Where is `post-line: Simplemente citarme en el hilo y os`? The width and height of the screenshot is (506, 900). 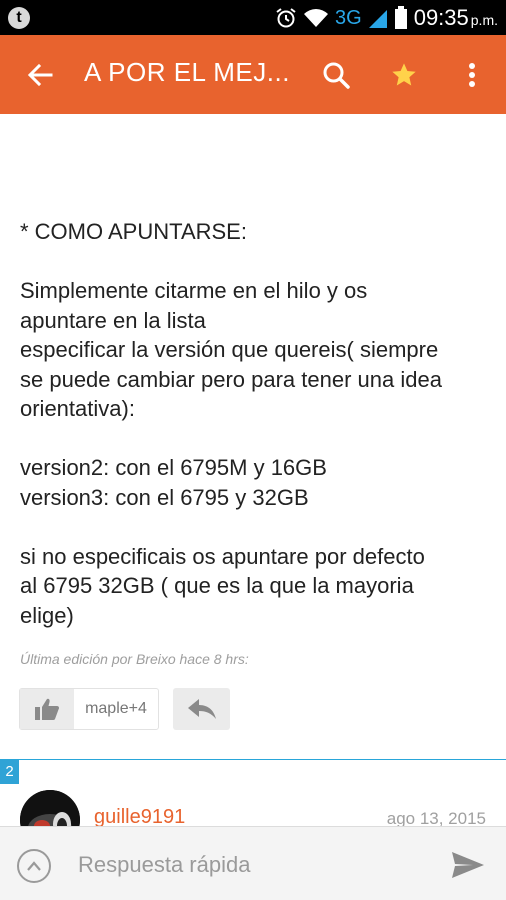
post-line: Simplemente citarme en el hilo y os is located at coordinates (194, 290).